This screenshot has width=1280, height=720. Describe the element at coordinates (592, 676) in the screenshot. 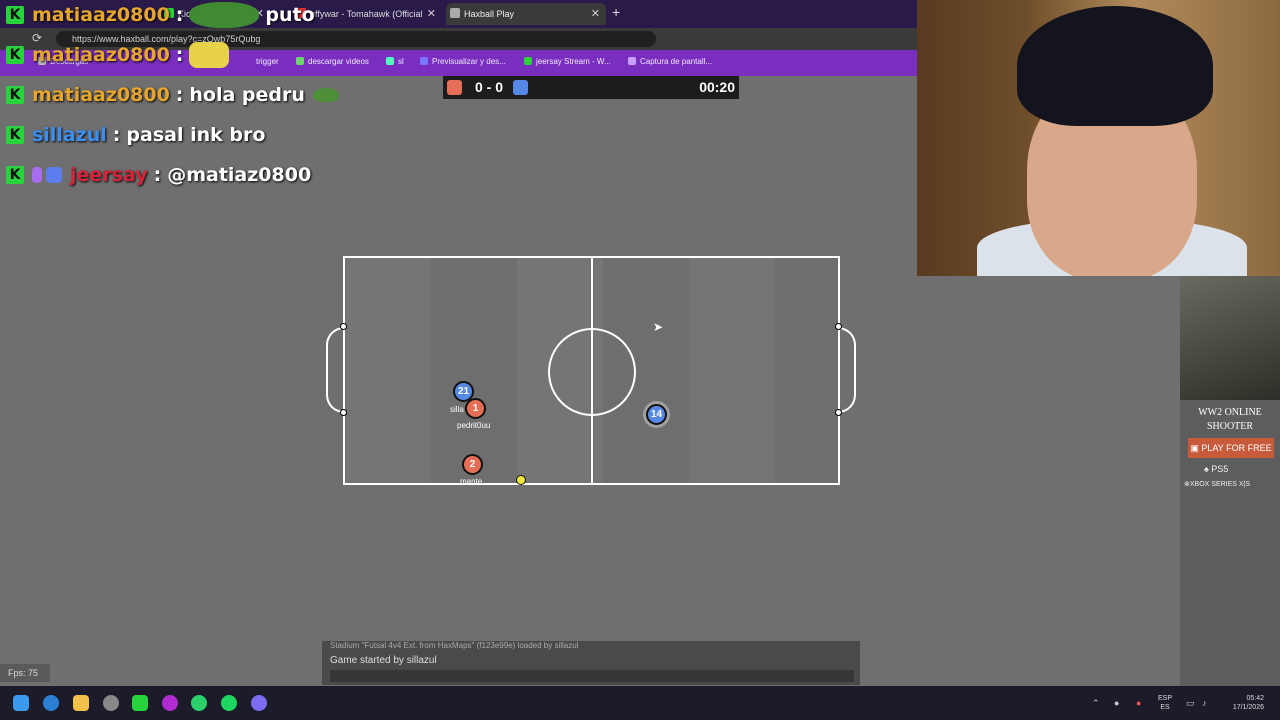

I see `chat-input` at that location.